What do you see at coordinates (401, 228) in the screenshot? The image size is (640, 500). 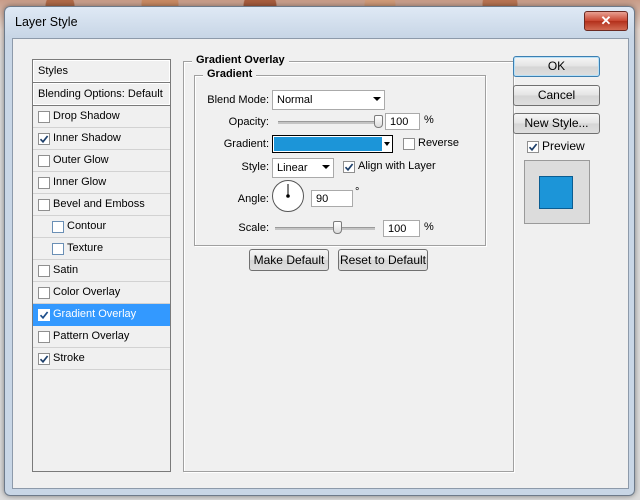 I see `scale-input: 100` at bounding box center [401, 228].